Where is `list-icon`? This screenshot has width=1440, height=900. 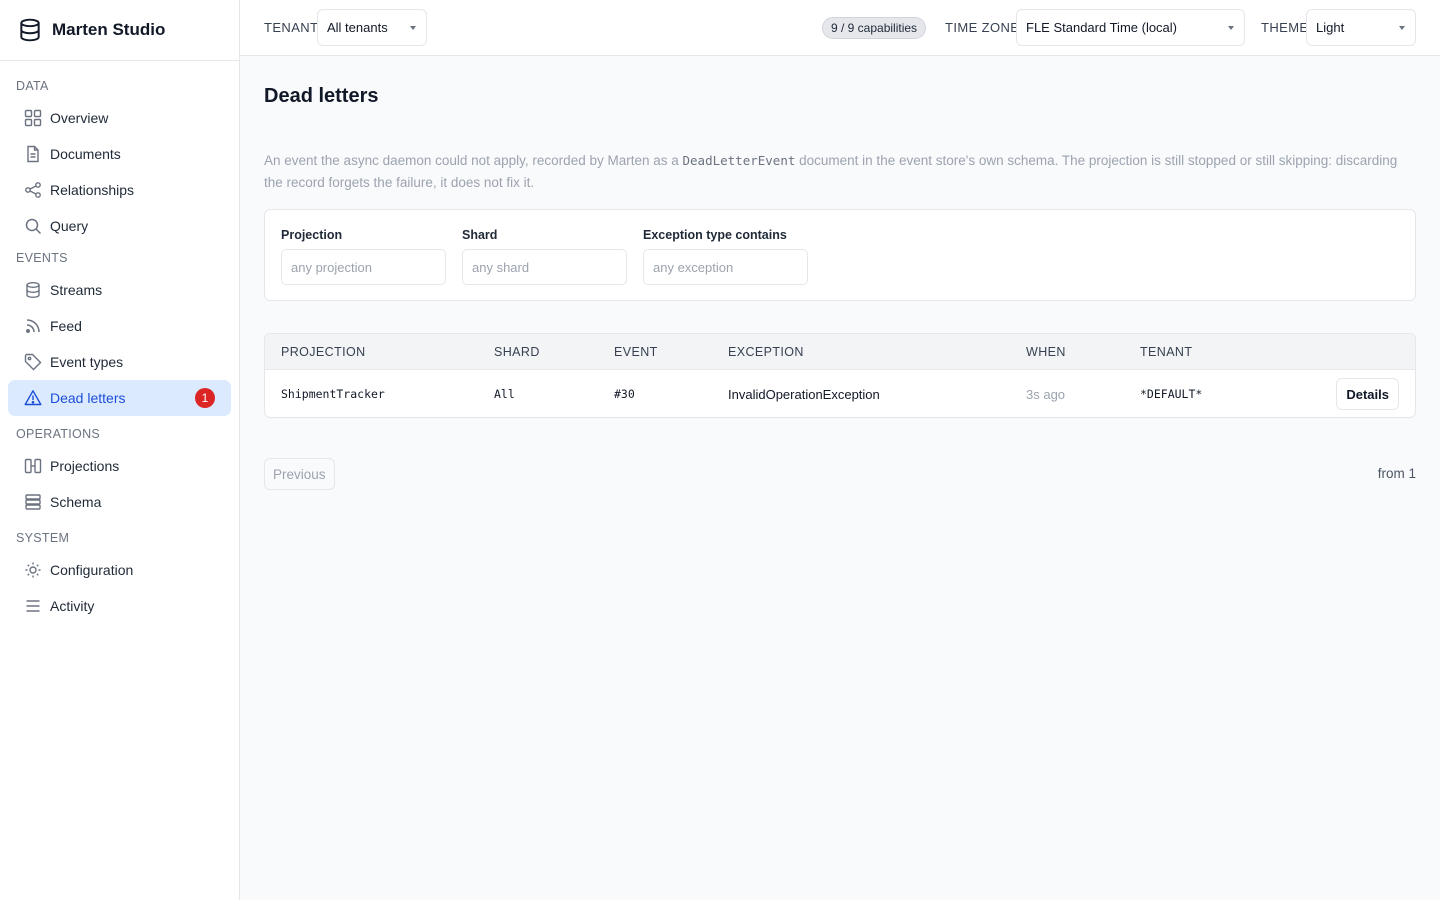
list-icon is located at coordinates (33, 606).